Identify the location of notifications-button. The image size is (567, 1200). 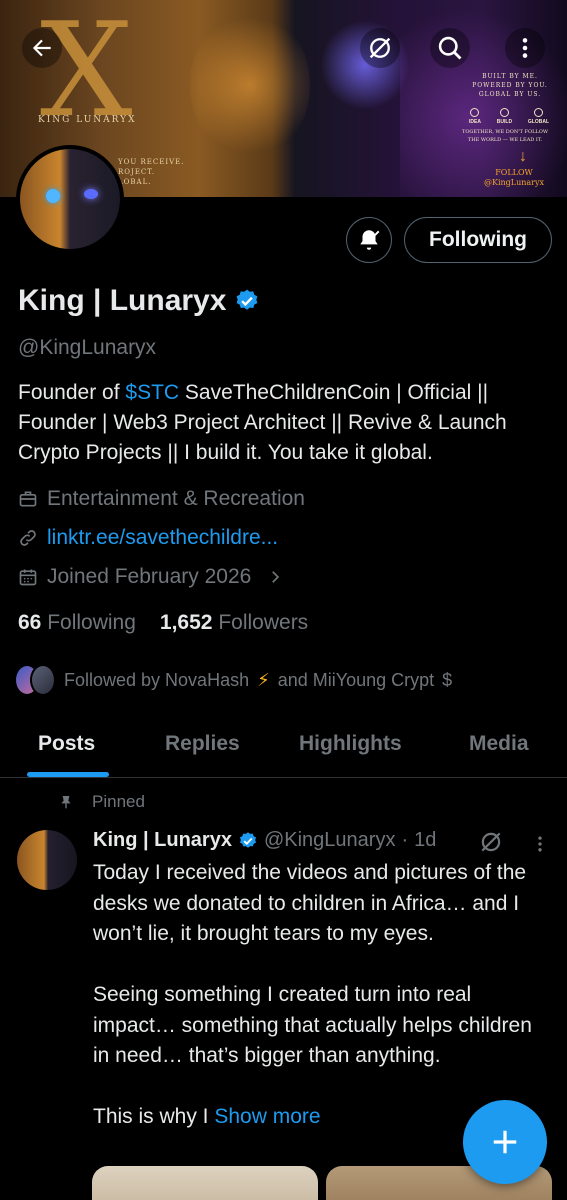
(369, 240).